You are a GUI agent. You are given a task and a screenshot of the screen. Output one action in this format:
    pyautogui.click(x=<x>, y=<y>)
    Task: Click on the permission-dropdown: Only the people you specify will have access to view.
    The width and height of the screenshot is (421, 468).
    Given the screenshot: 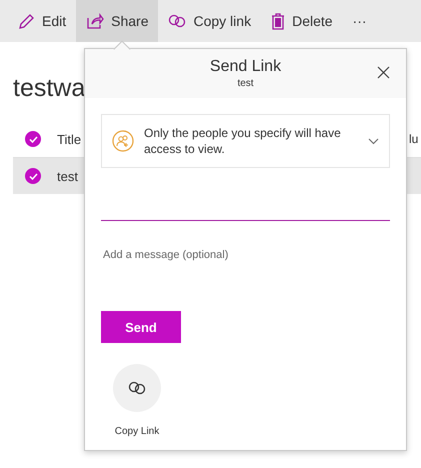 What is the action you would take?
    pyautogui.click(x=245, y=141)
    